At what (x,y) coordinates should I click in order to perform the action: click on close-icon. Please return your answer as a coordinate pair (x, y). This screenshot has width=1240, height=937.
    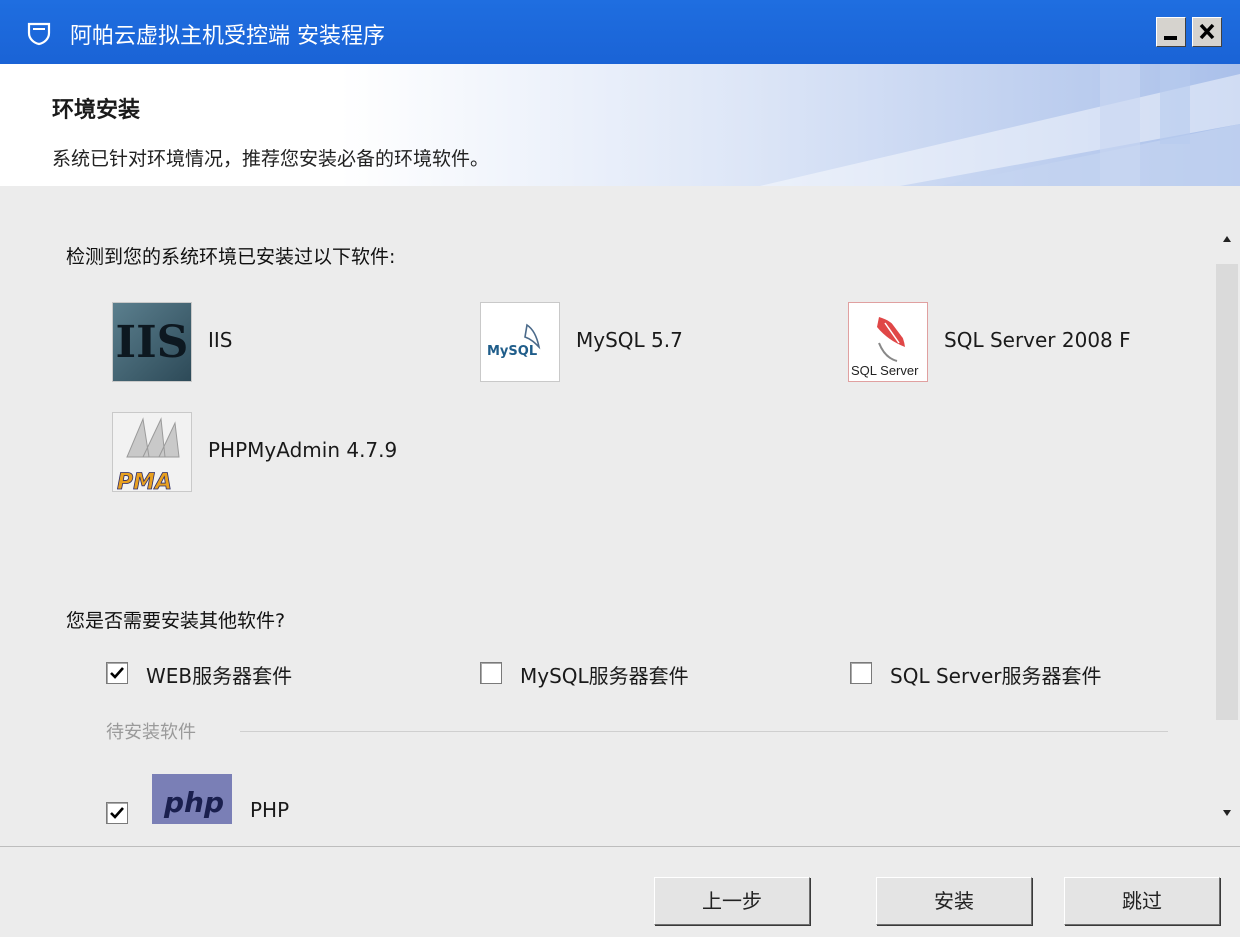
    Looking at the image, I should click on (1207, 31).